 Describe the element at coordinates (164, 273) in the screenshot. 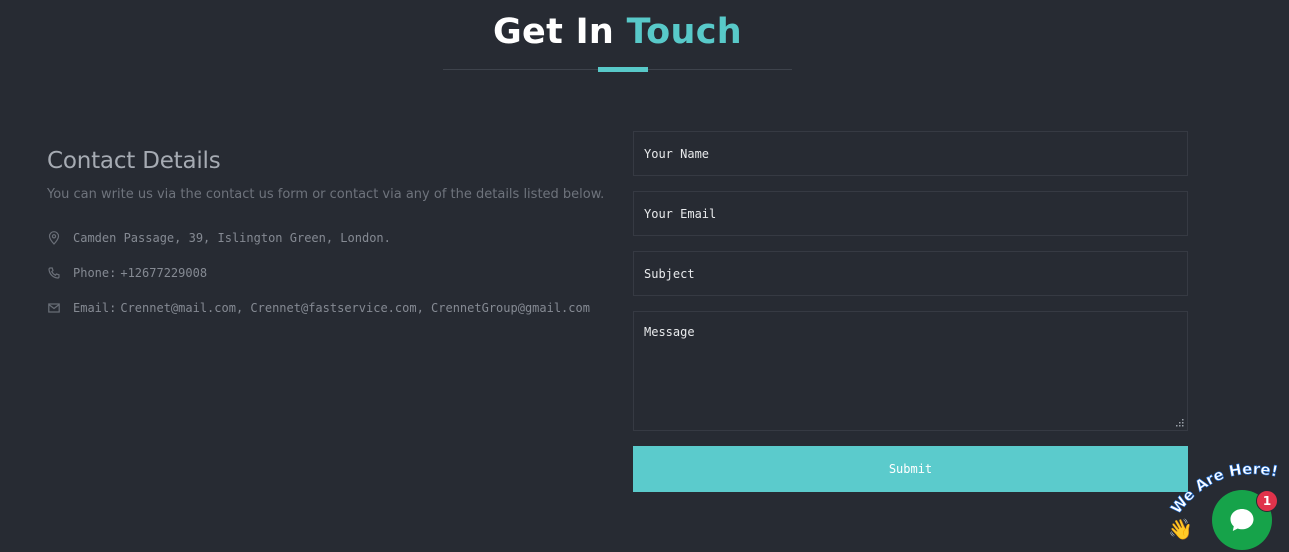

I see `phone-number: +12677229008` at that location.